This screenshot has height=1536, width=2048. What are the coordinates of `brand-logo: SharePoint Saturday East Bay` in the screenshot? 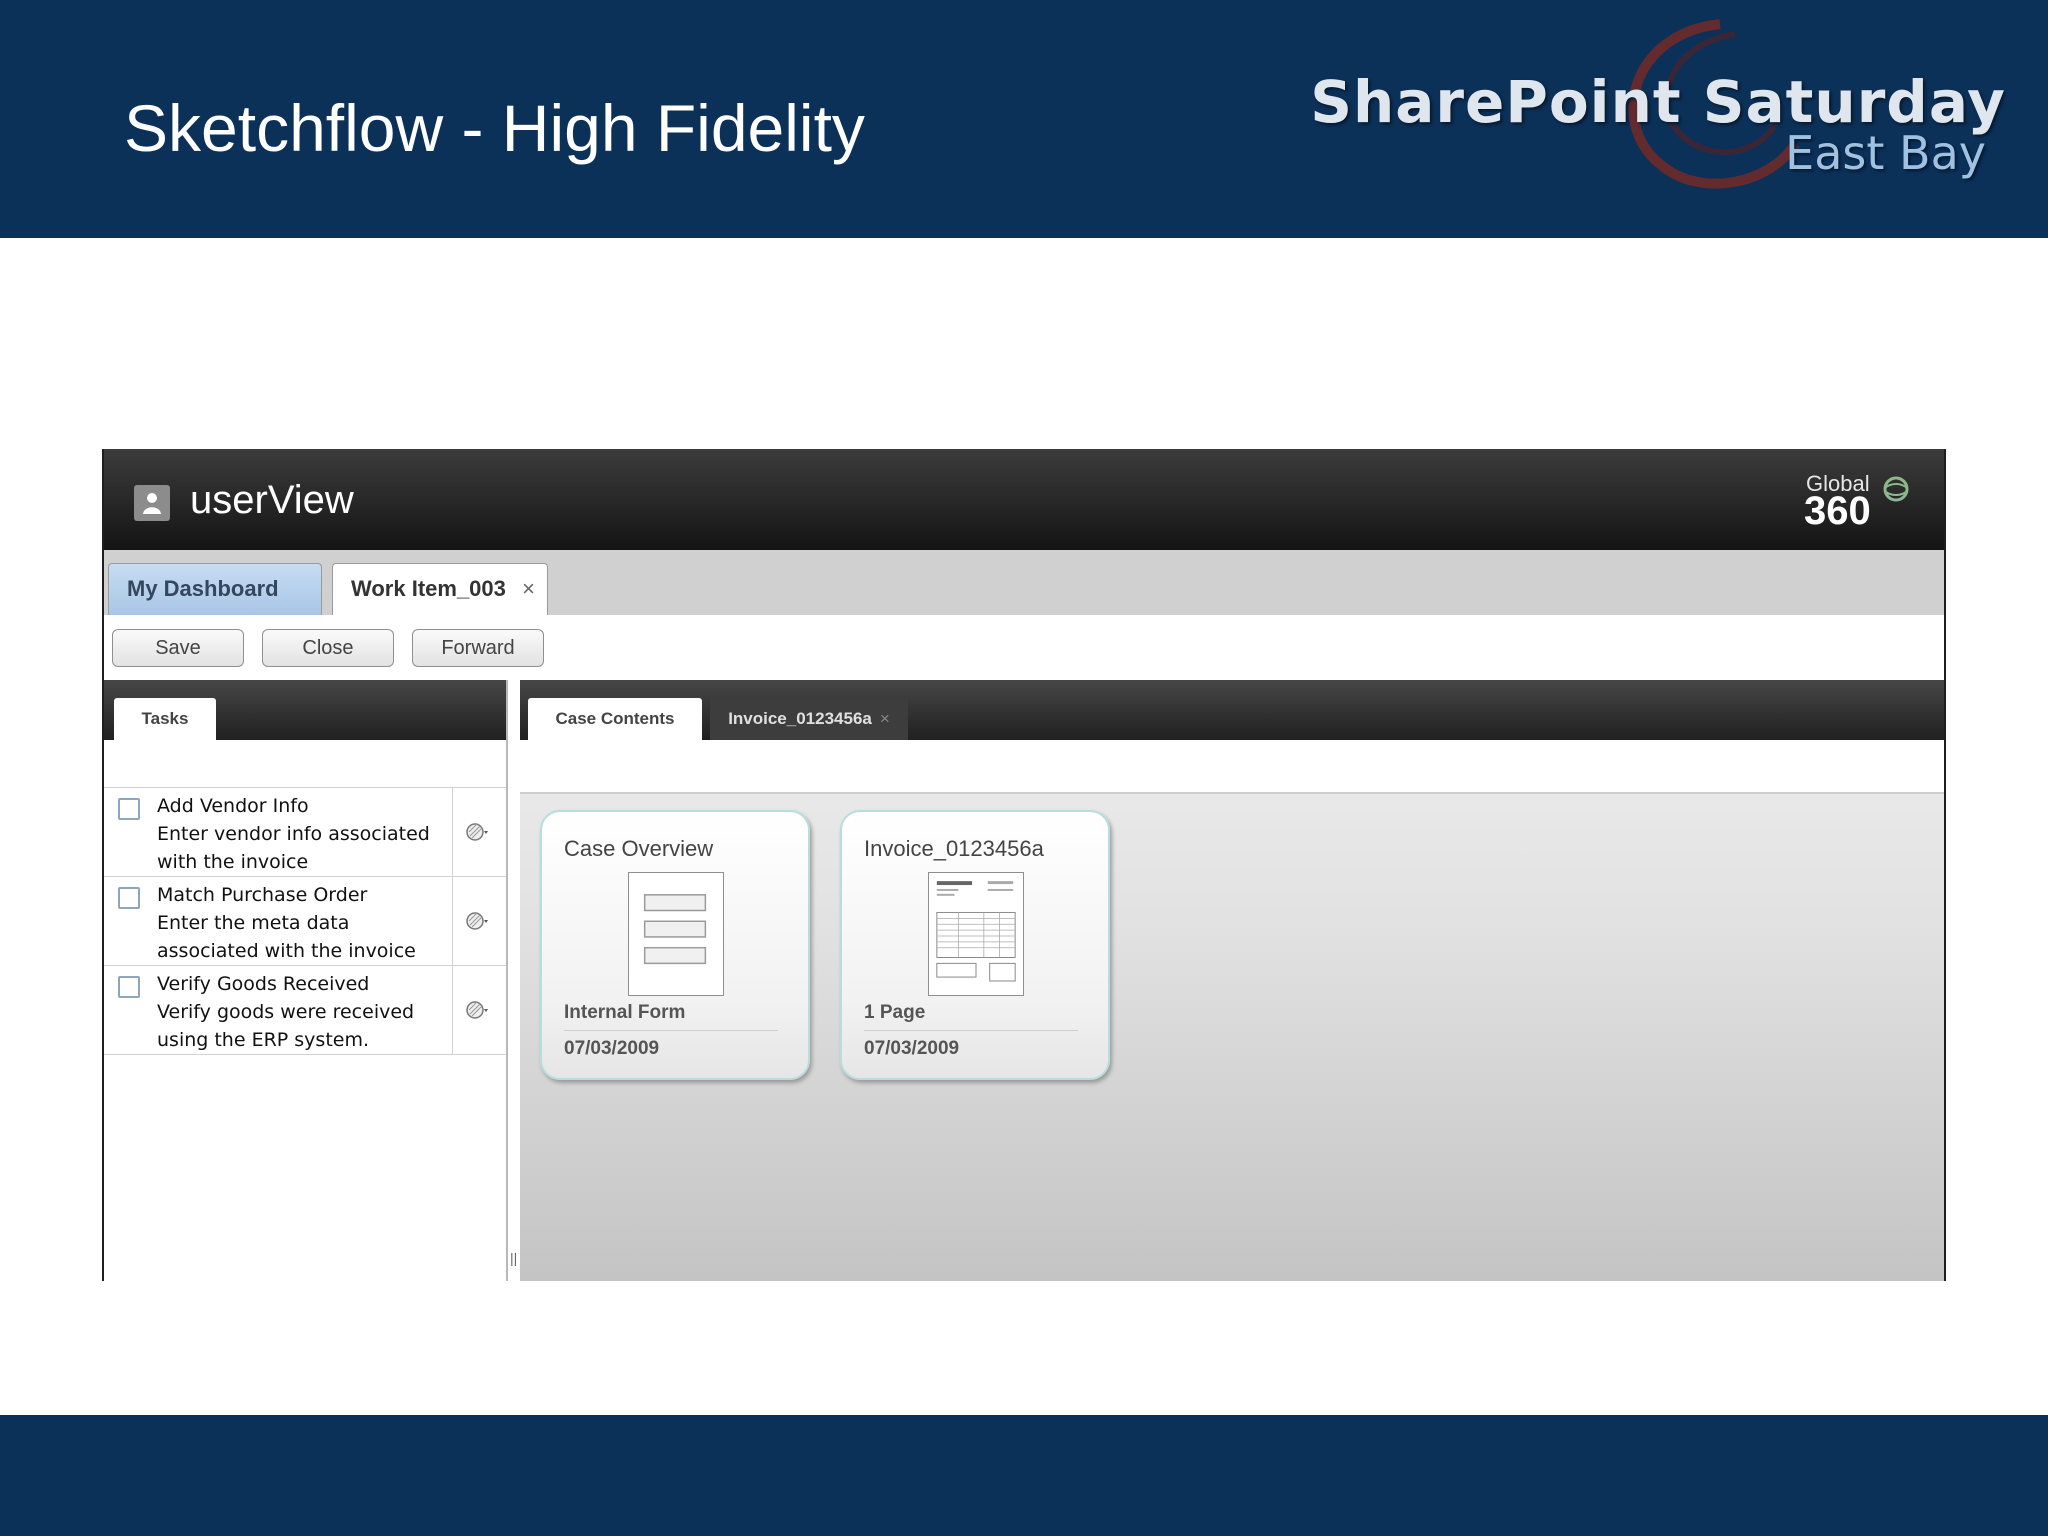 It's located at (1665, 109).